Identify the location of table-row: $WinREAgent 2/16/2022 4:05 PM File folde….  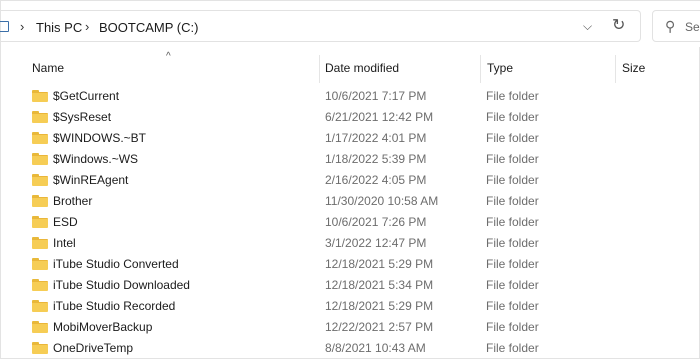
(350, 179).